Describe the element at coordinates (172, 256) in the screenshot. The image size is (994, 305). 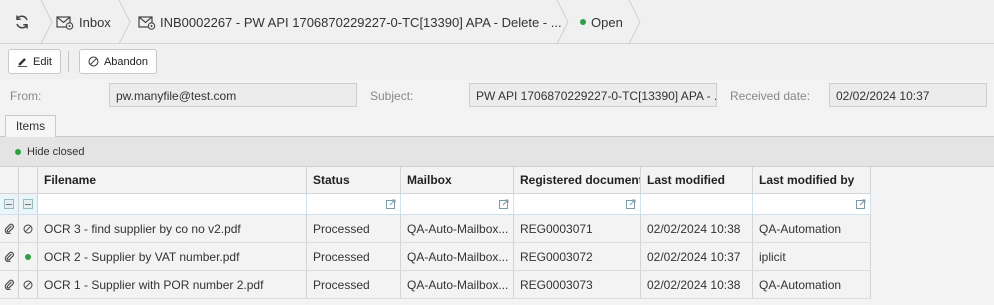
I see `cell-filename: OCR 2 - Supplier by VAT number.pdf` at that location.